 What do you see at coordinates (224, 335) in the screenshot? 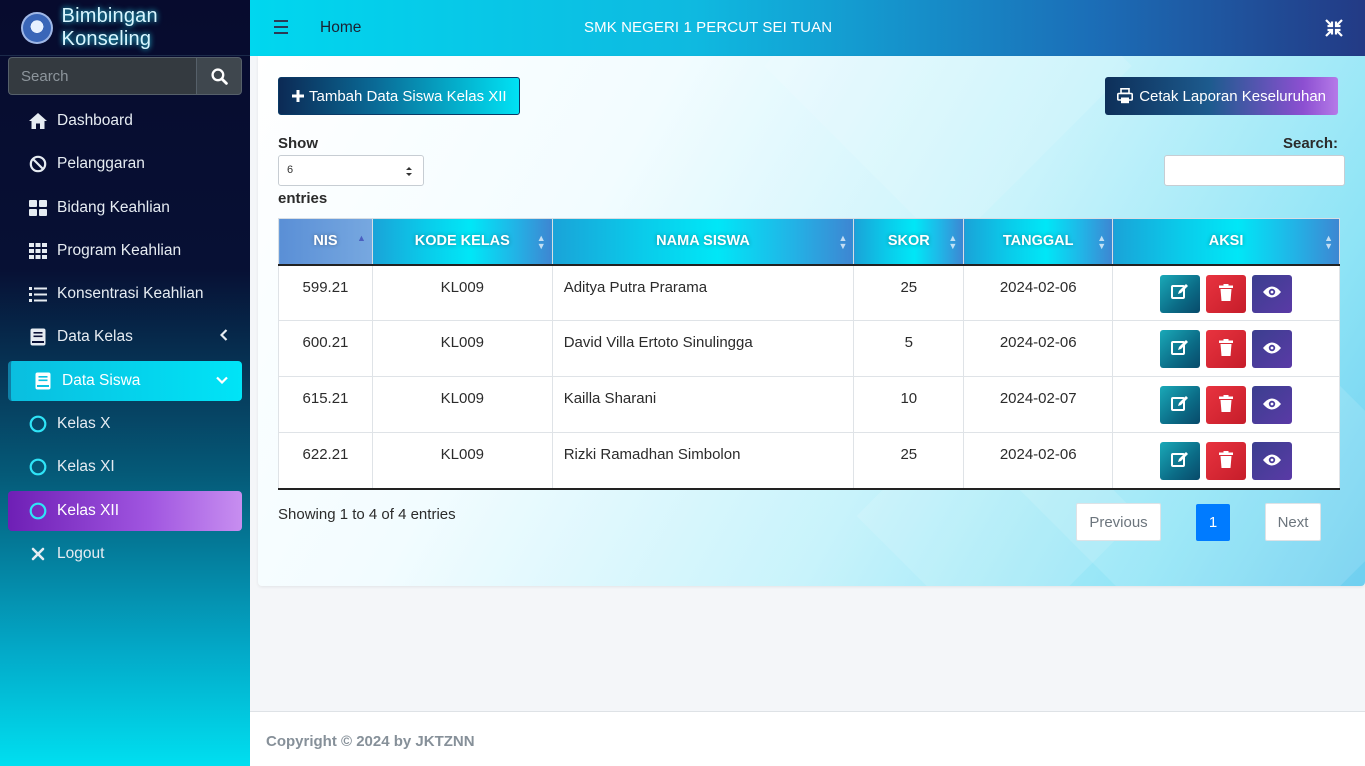
I see `chevron-left-icon` at bounding box center [224, 335].